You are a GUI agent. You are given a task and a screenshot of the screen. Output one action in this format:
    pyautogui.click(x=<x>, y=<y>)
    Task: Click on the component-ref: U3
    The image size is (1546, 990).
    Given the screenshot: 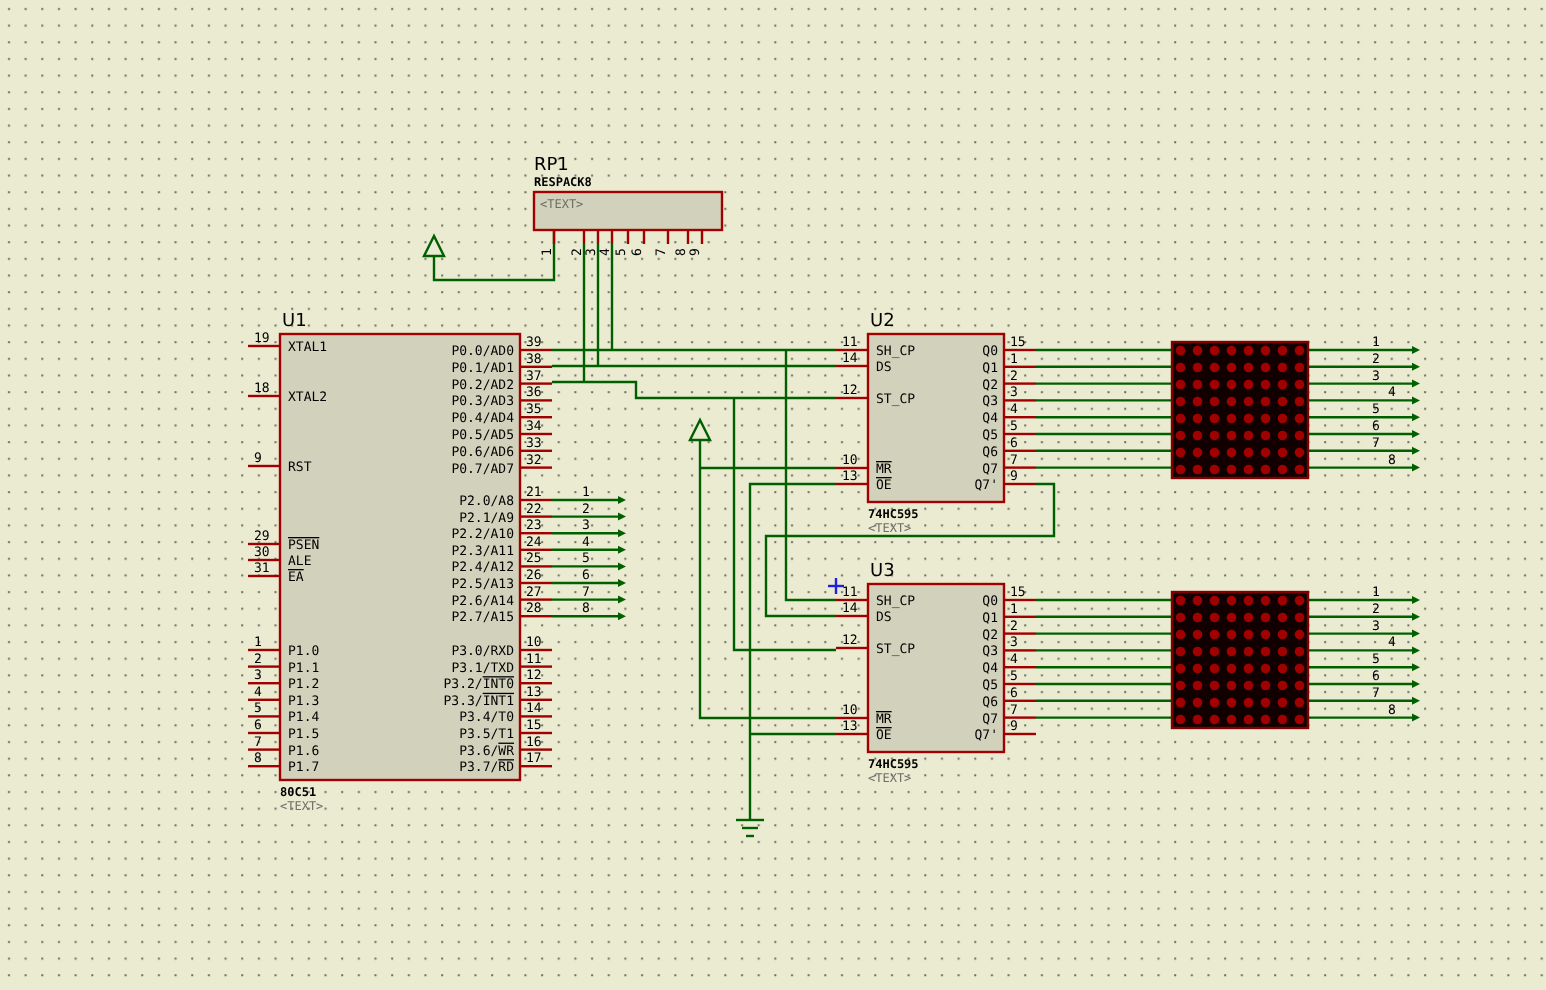 What is the action you would take?
    pyautogui.click(x=882, y=572)
    